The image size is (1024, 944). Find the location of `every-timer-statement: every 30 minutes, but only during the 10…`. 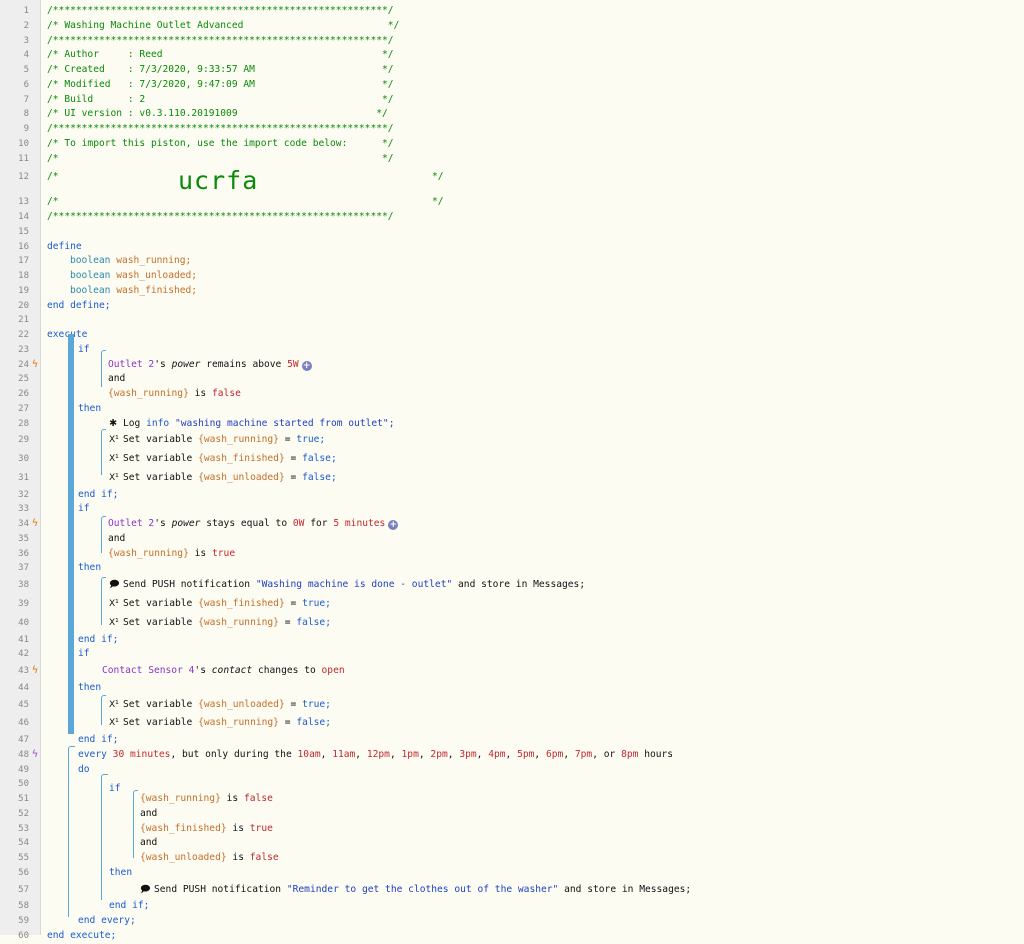

every-timer-statement: every 30 minutes, but only during the 10… is located at coordinates (375, 755).